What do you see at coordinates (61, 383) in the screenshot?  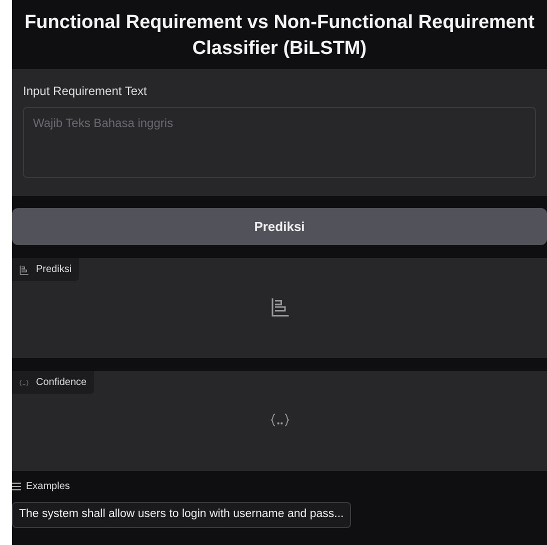 I see `panel-label: Confidence` at bounding box center [61, 383].